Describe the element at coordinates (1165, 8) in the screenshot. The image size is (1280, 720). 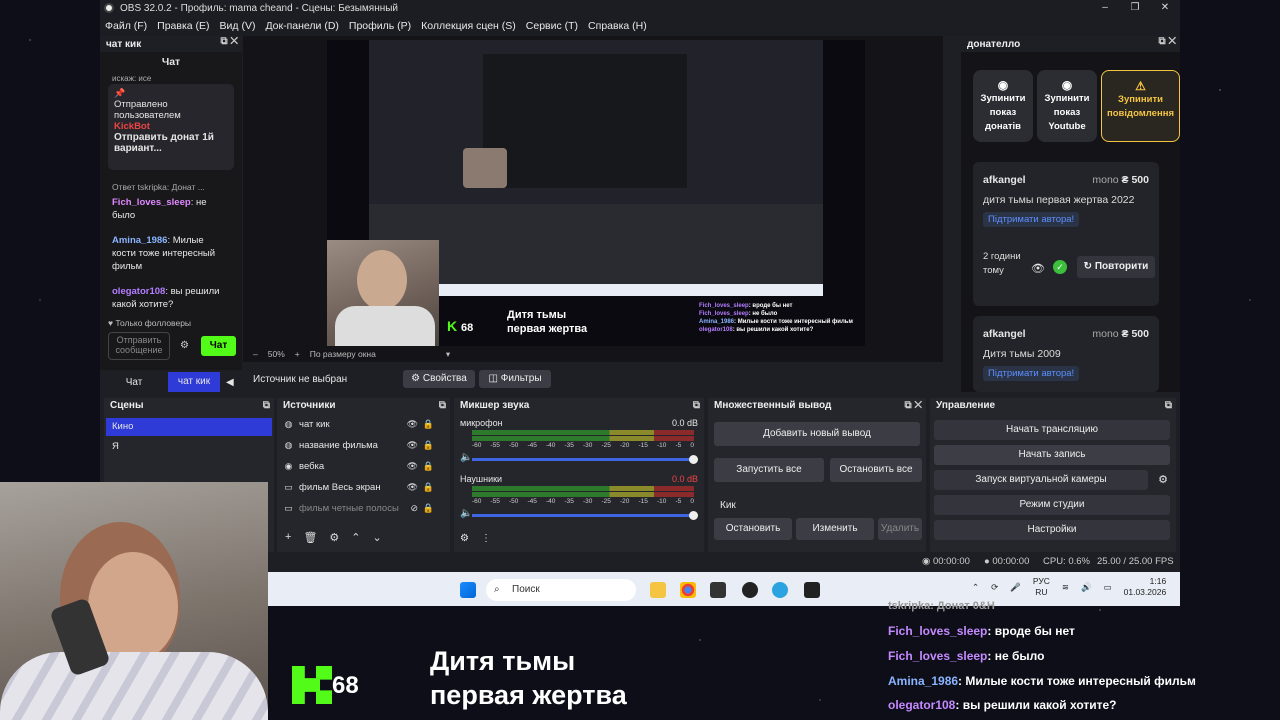
I see `close-button: ✕` at that location.